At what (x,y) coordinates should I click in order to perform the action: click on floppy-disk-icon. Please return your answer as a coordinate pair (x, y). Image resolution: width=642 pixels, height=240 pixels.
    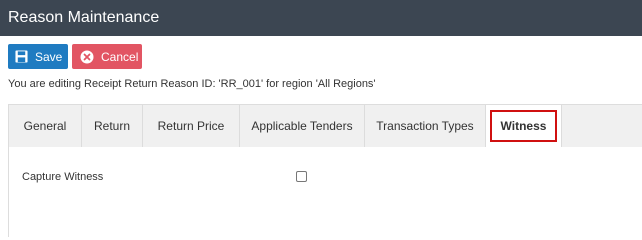
    Looking at the image, I should click on (21, 57).